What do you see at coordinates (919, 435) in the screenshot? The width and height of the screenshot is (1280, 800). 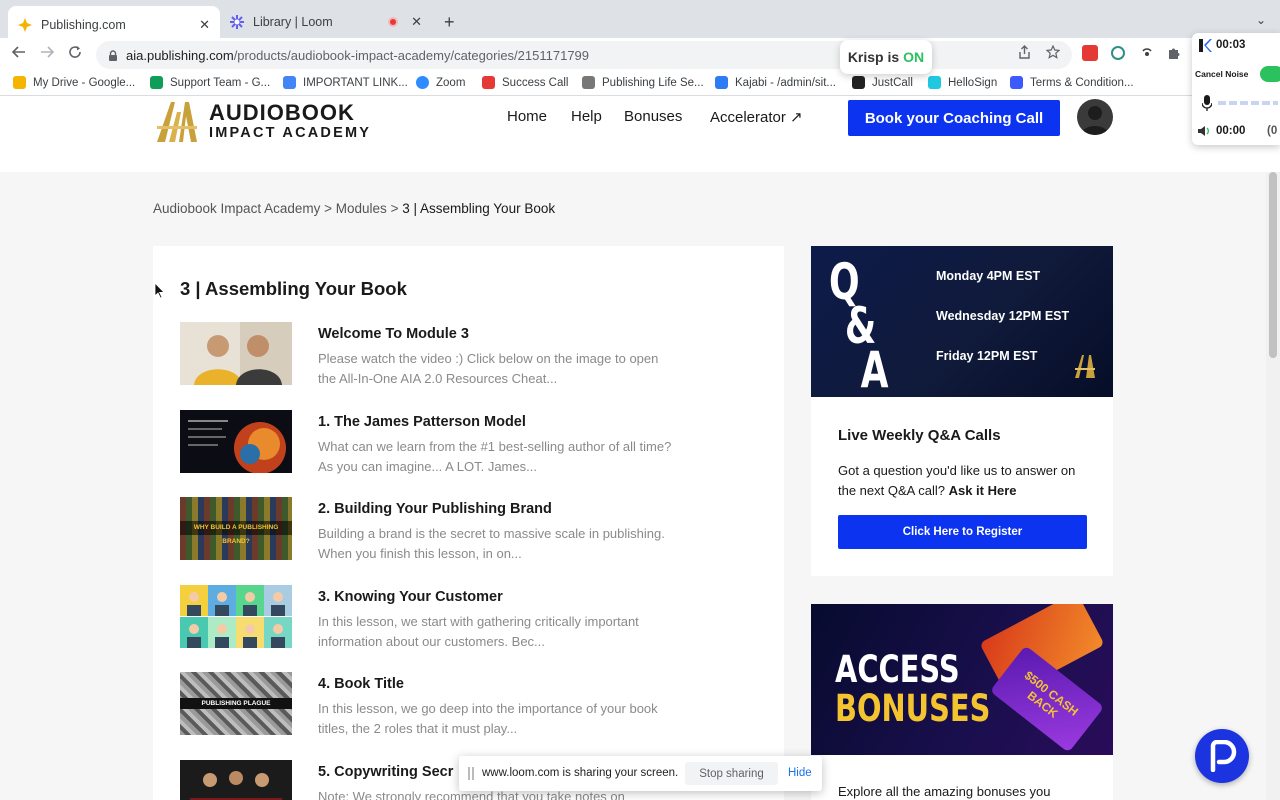 I see `qa-title: Live Weekly Q&A Calls` at bounding box center [919, 435].